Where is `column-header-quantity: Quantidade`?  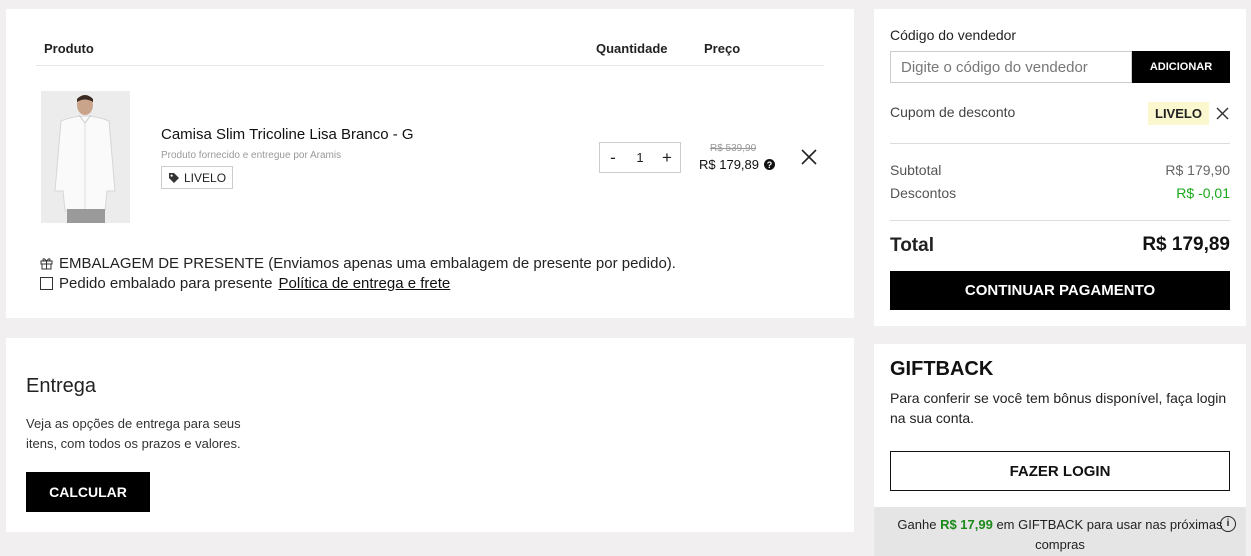 column-header-quantity: Quantidade is located at coordinates (632, 48).